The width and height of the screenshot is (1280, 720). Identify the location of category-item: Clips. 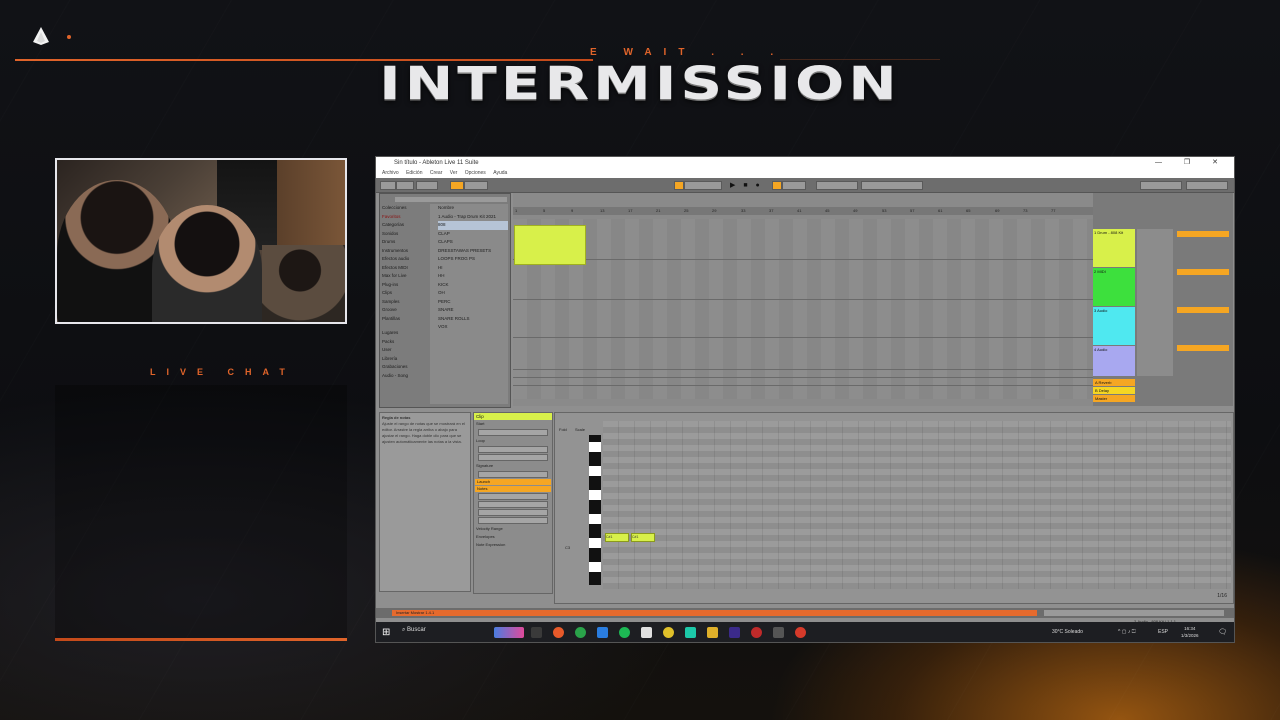
(403, 293).